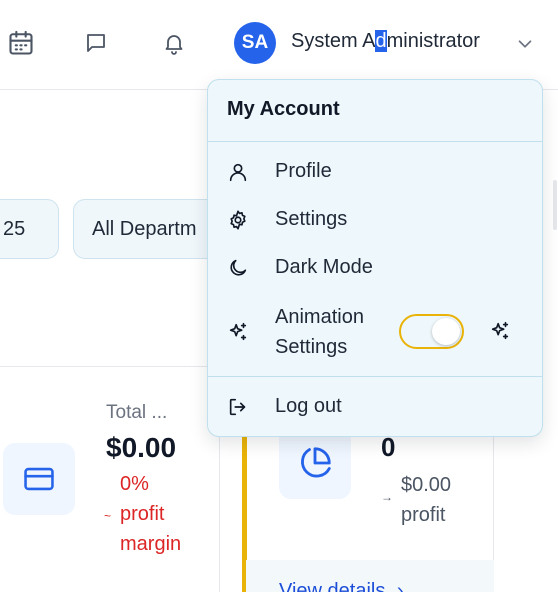 The width and height of the screenshot is (558, 592). What do you see at coordinates (134, 484) in the screenshot?
I see `profit-margin-percent: 0%` at bounding box center [134, 484].